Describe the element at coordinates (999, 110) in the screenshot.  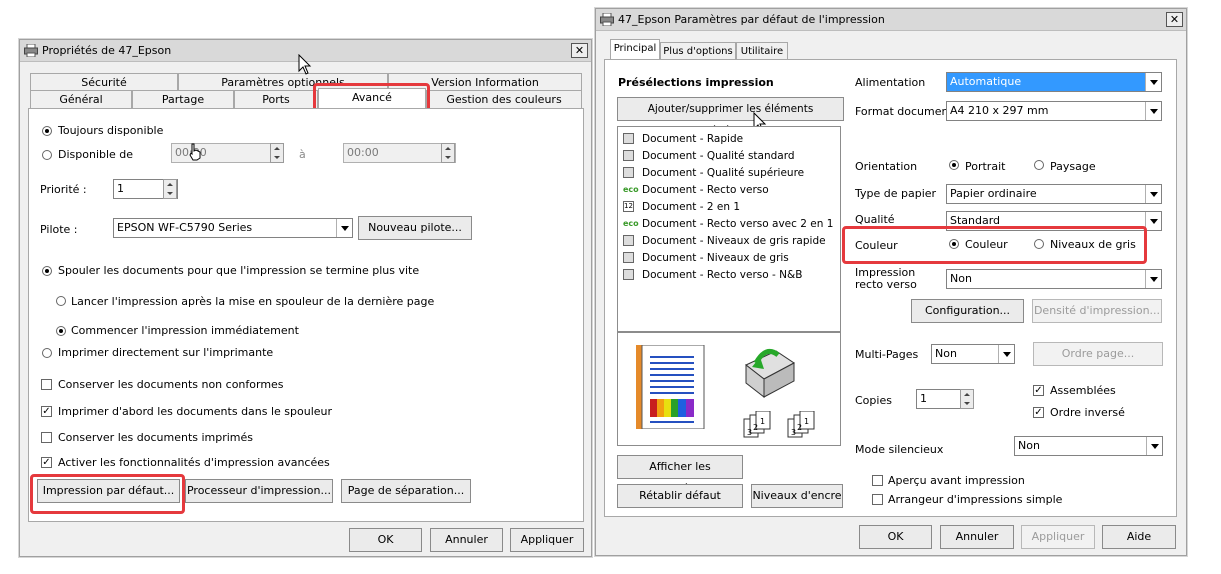
I see `paper-size-value: A4 210 x 297 mm` at that location.